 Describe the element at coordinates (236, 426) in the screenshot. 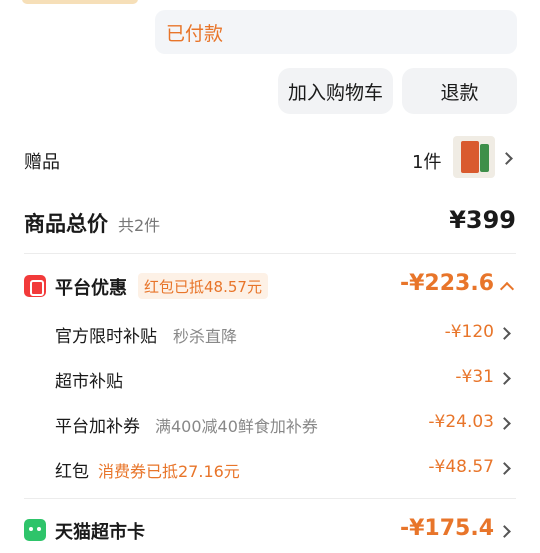

I see `discount-item-tag: 满400减40鲜食加补券` at that location.